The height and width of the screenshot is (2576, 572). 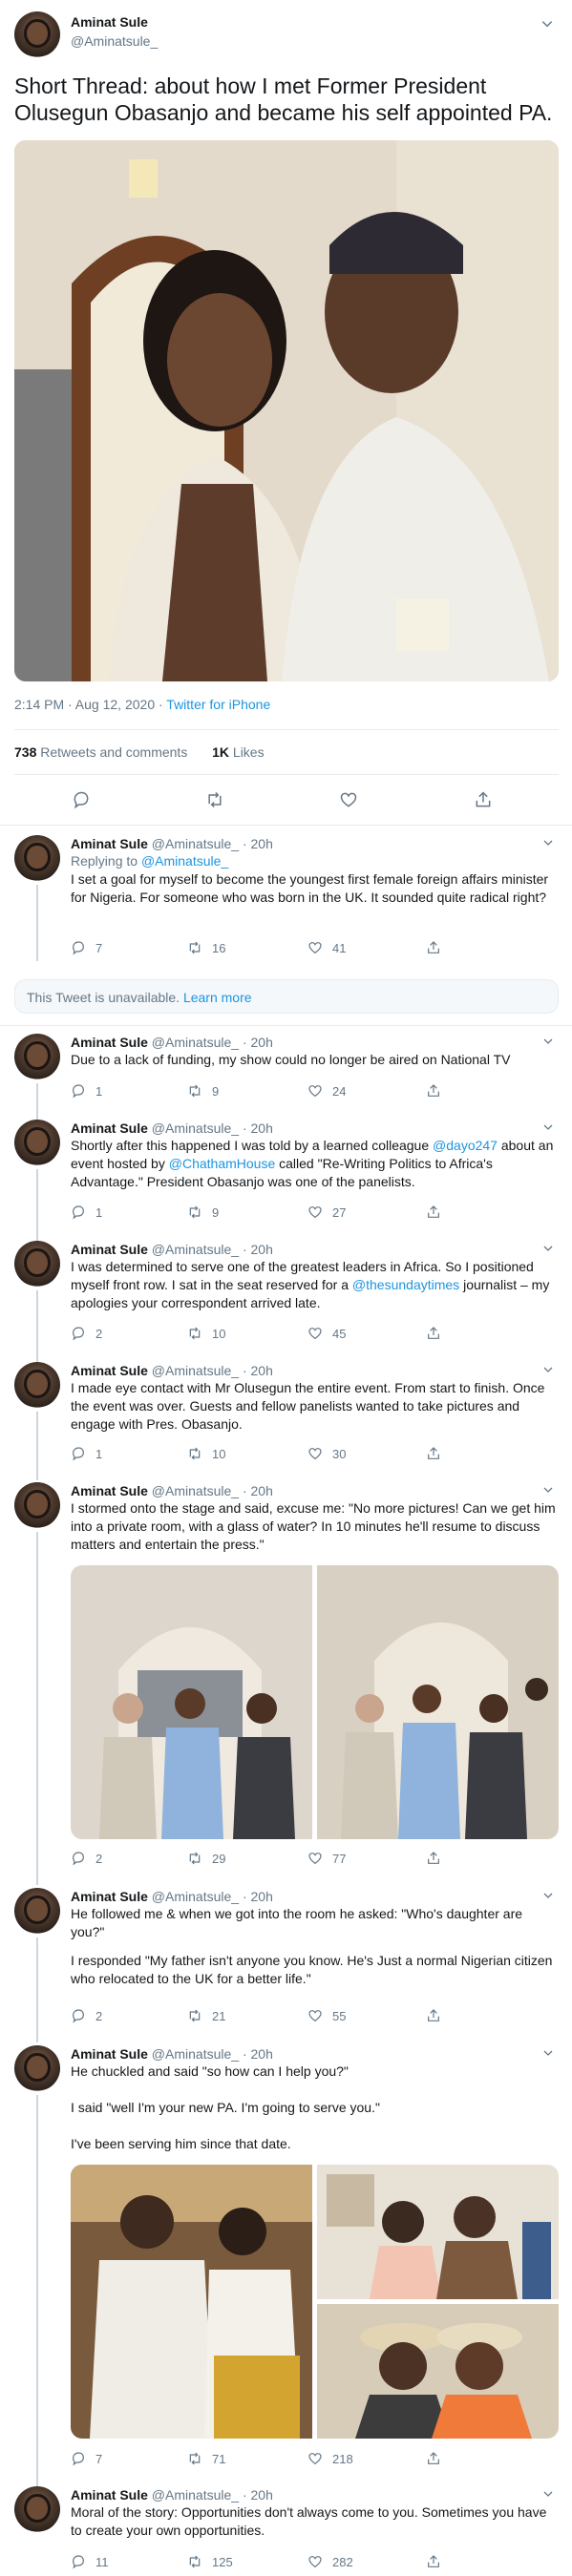 I want to click on like-count: 45, so click(x=340, y=1333).